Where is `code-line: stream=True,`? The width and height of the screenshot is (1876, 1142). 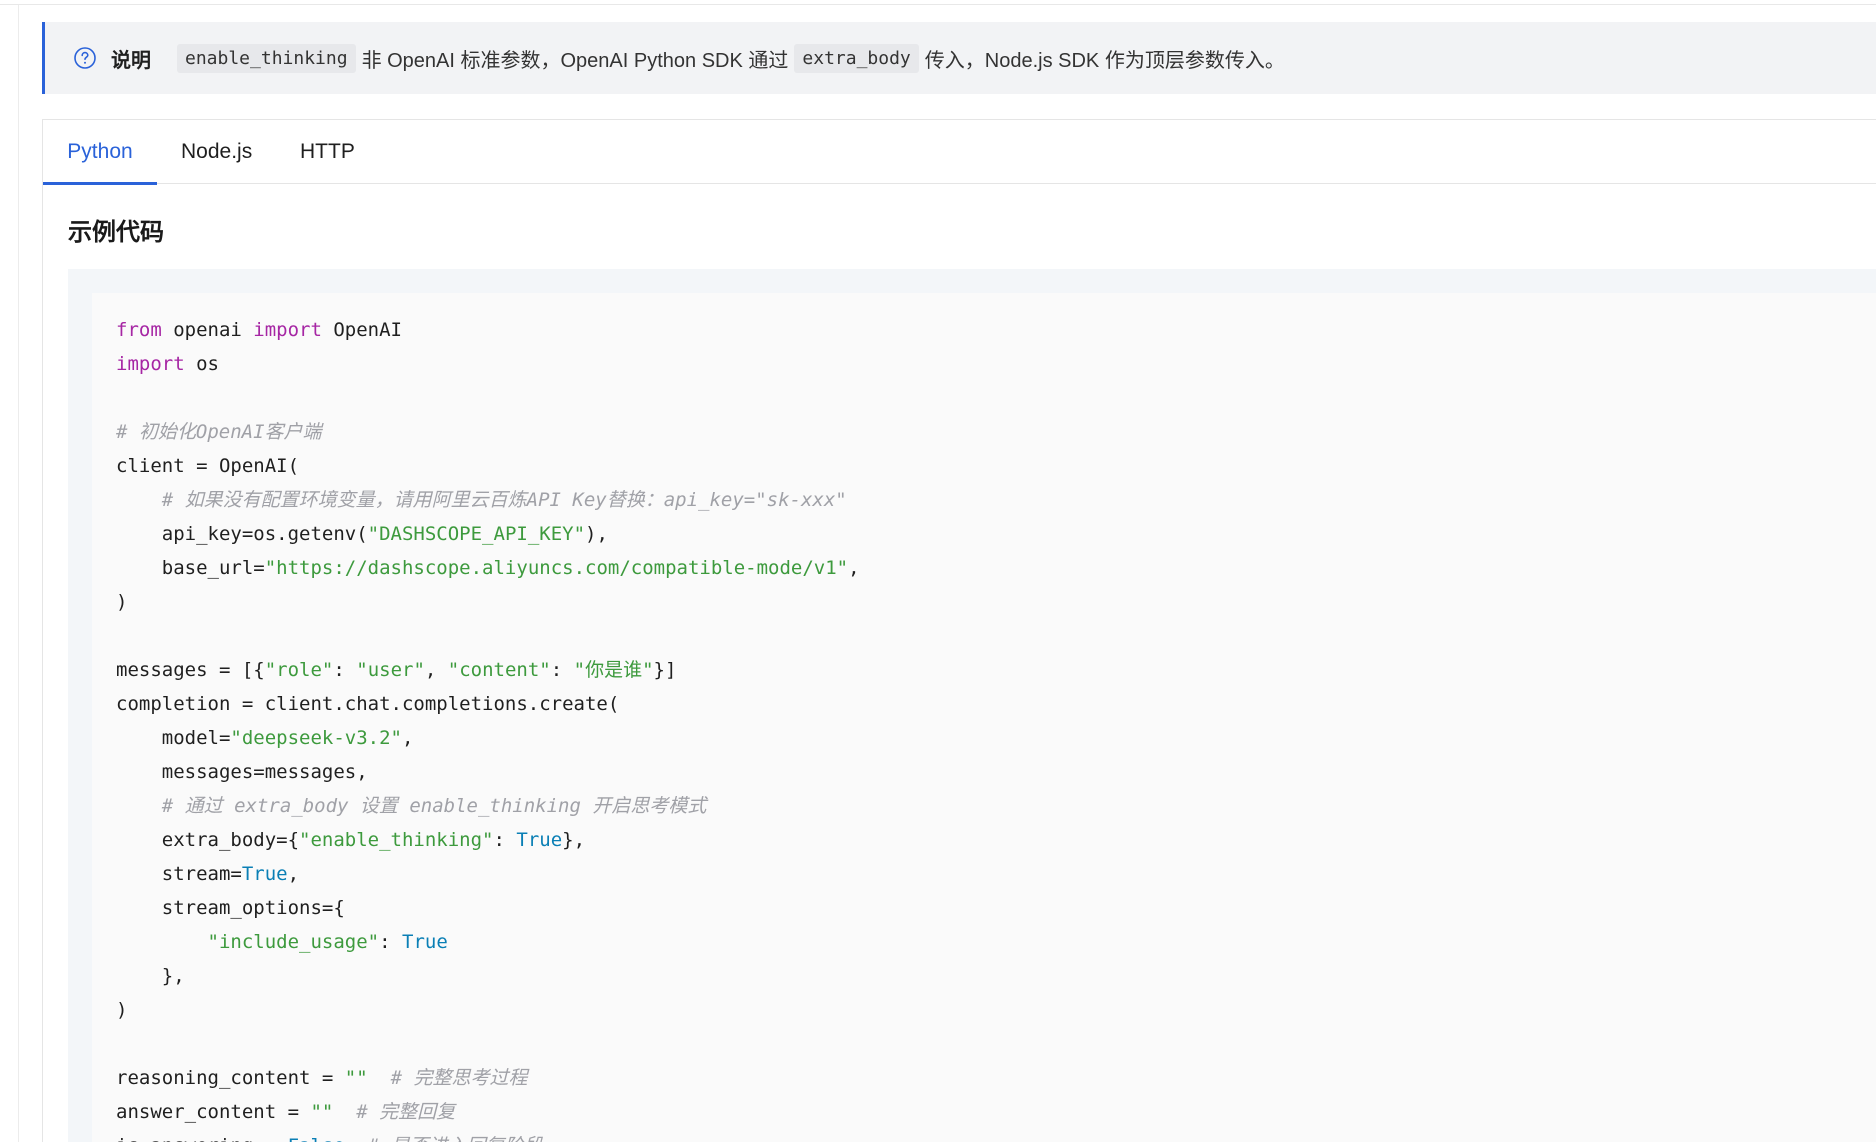 code-line: stream=True, is located at coordinates (488, 874).